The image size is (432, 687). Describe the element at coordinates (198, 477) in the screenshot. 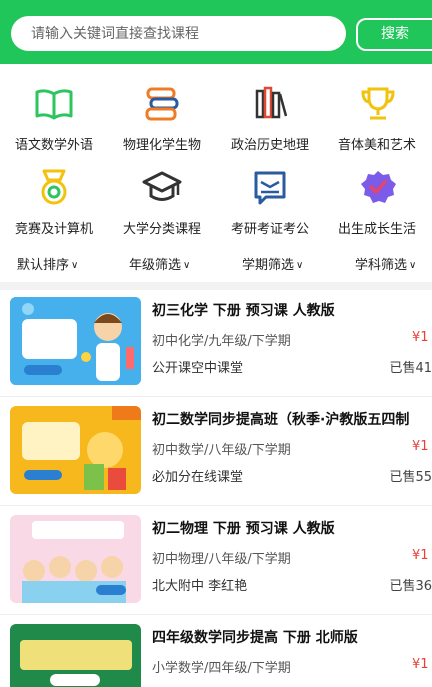

I see `course-teacher: 必加分在线课堂` at that location.